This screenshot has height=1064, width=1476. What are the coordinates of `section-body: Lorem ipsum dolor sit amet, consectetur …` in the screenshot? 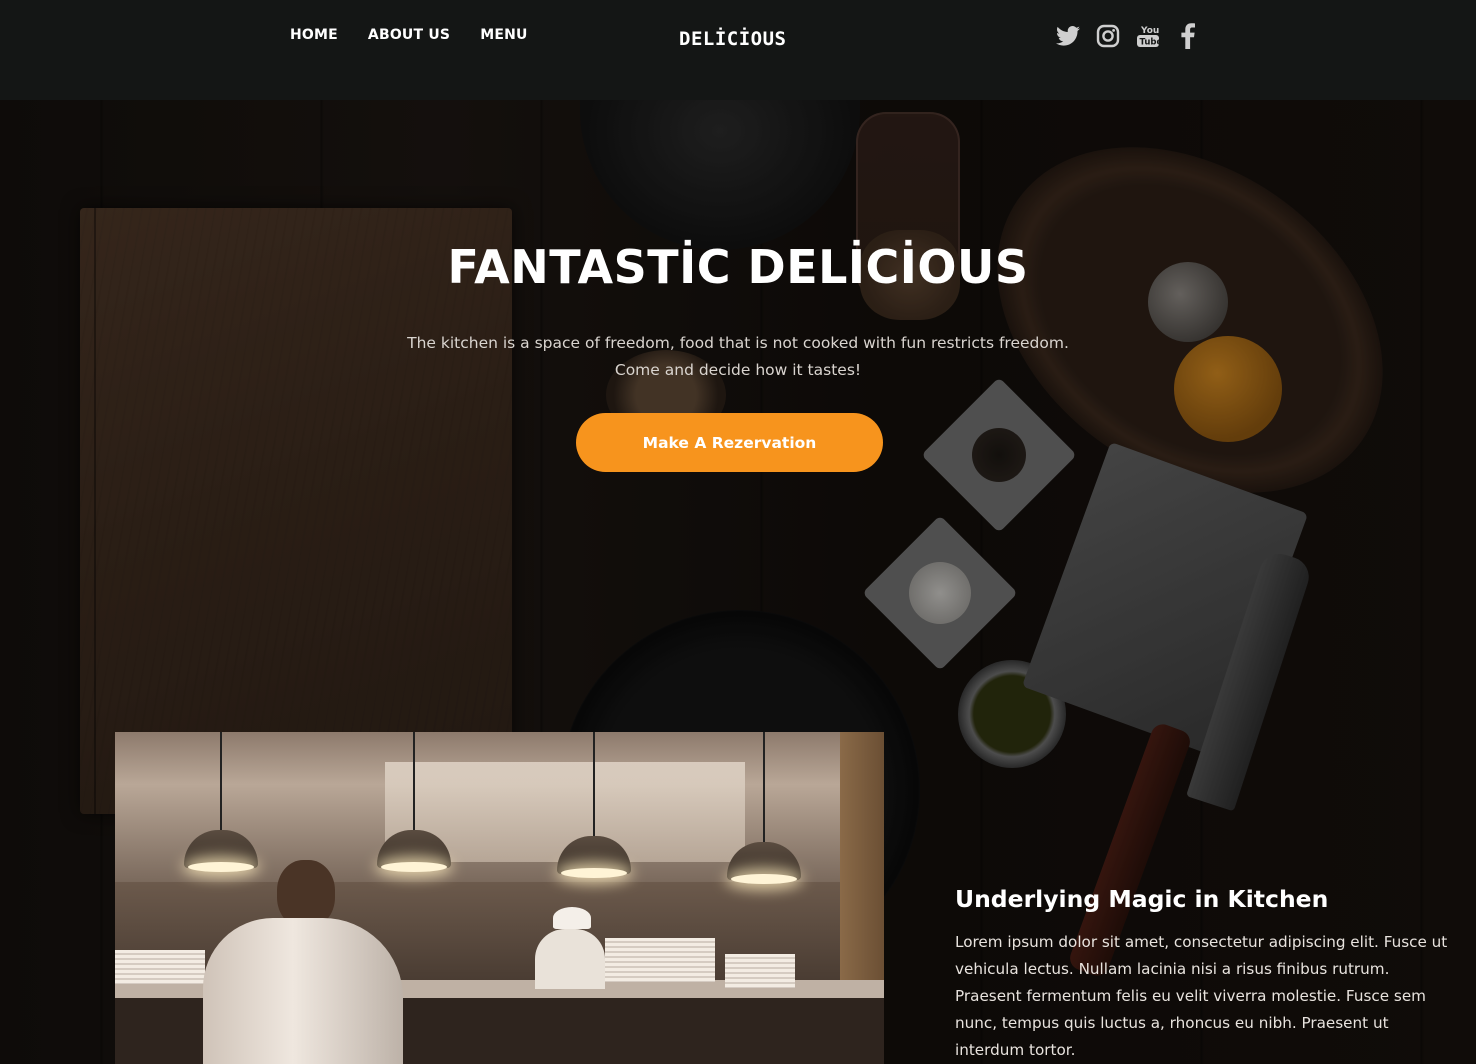 It's located at (1201, 996).